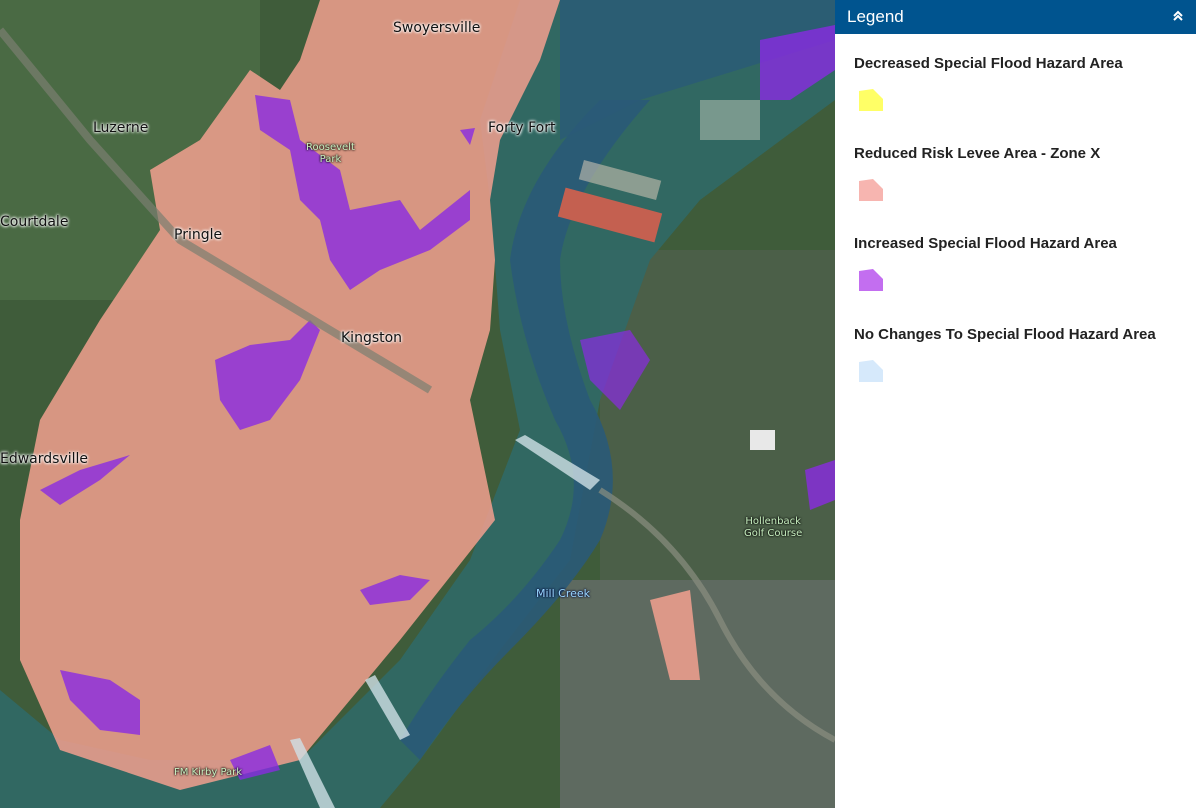 This screenshot has width=1196, height=808. Describe the element at coordinates (988, 83) in the screenshot. I see `legend-item: Decreased Special Flood Hazard Area` at that location.